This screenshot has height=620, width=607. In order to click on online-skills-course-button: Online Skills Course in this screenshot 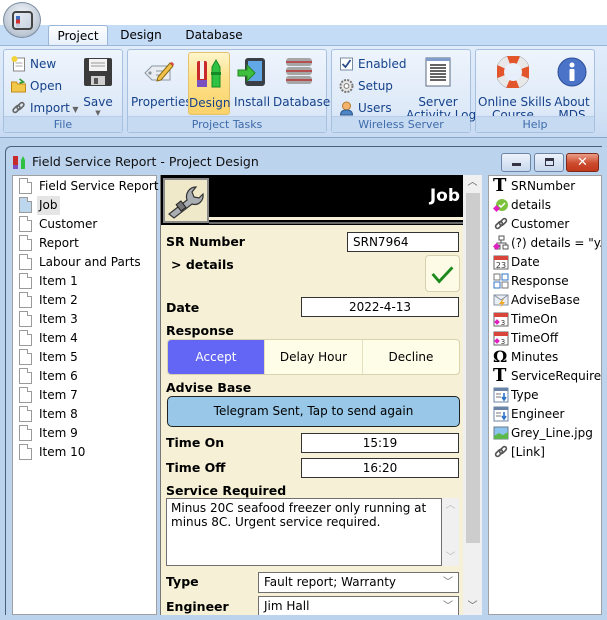, I will do `click(515, 87)`.